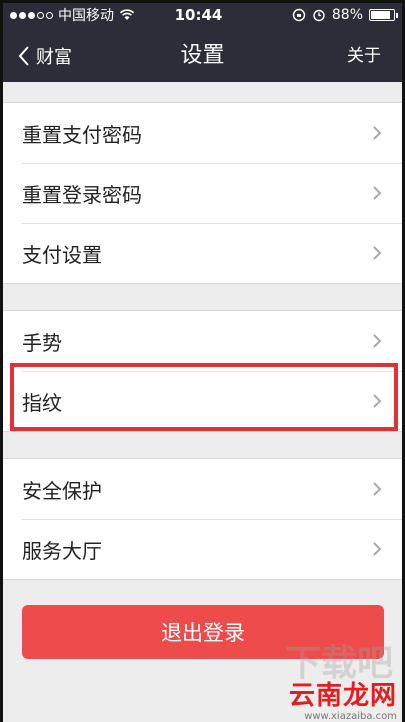 This screenshot has height=722, width=405. Describe the element at coordinates (62, 490) in the screenshot. I see `list-item-label: 安全保护` at that location.